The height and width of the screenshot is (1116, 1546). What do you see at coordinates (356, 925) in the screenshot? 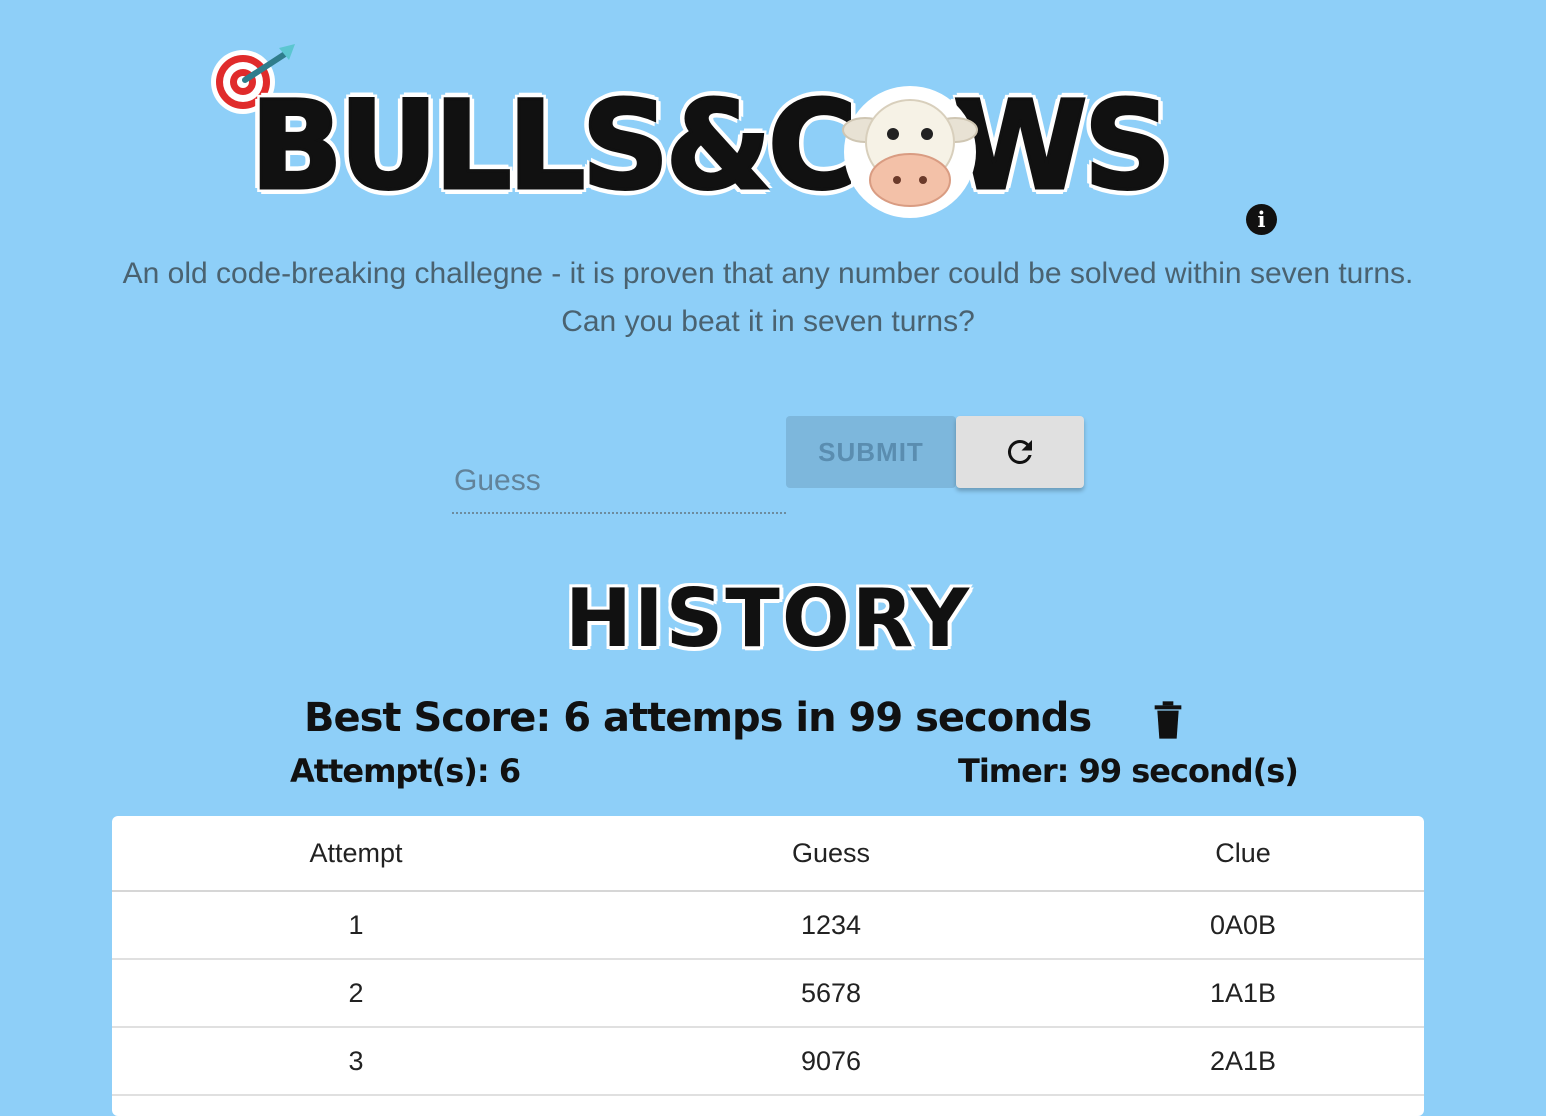
I see `cell-attempt: 1` at bounding box center [356, 925].